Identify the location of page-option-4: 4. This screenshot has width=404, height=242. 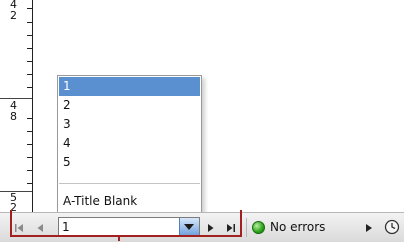
(129, 143).